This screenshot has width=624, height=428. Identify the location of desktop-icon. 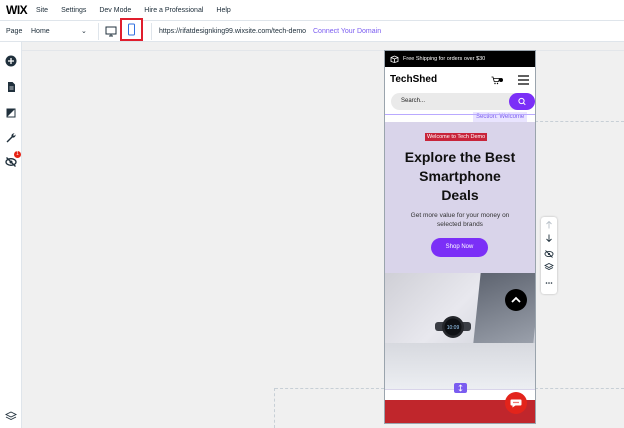
(111, 31).